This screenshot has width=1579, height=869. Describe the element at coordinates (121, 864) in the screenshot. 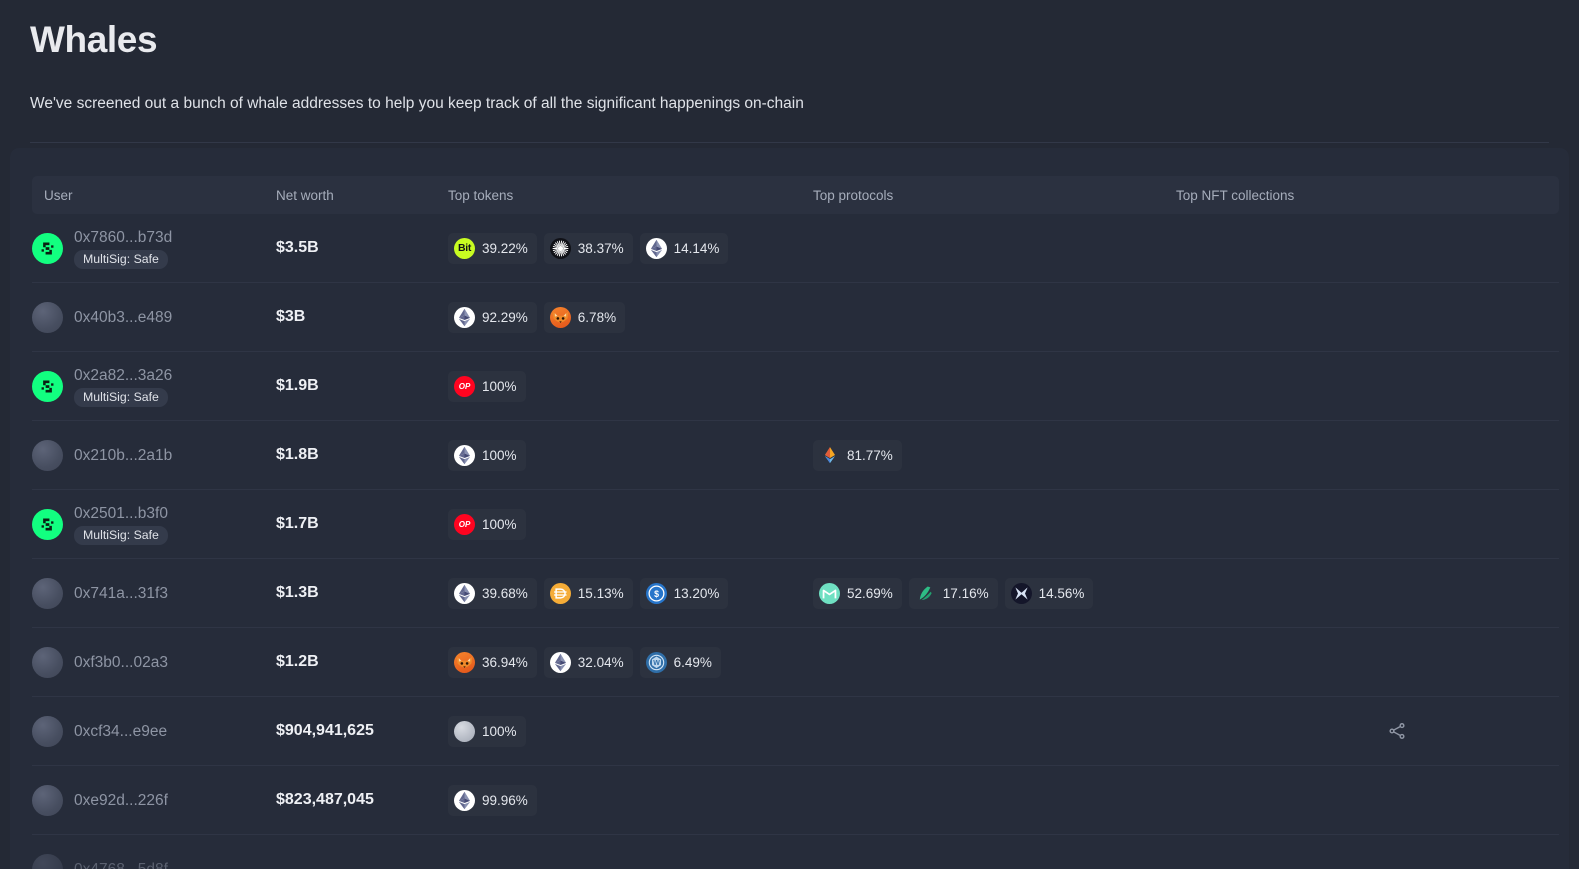

I see `user-address: 0x4768...5d8f` at that location.